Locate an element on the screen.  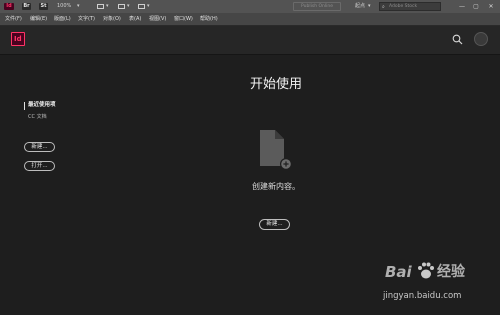
arrange-dropdown-icon: ▾ is located at coordinates (148, 6).